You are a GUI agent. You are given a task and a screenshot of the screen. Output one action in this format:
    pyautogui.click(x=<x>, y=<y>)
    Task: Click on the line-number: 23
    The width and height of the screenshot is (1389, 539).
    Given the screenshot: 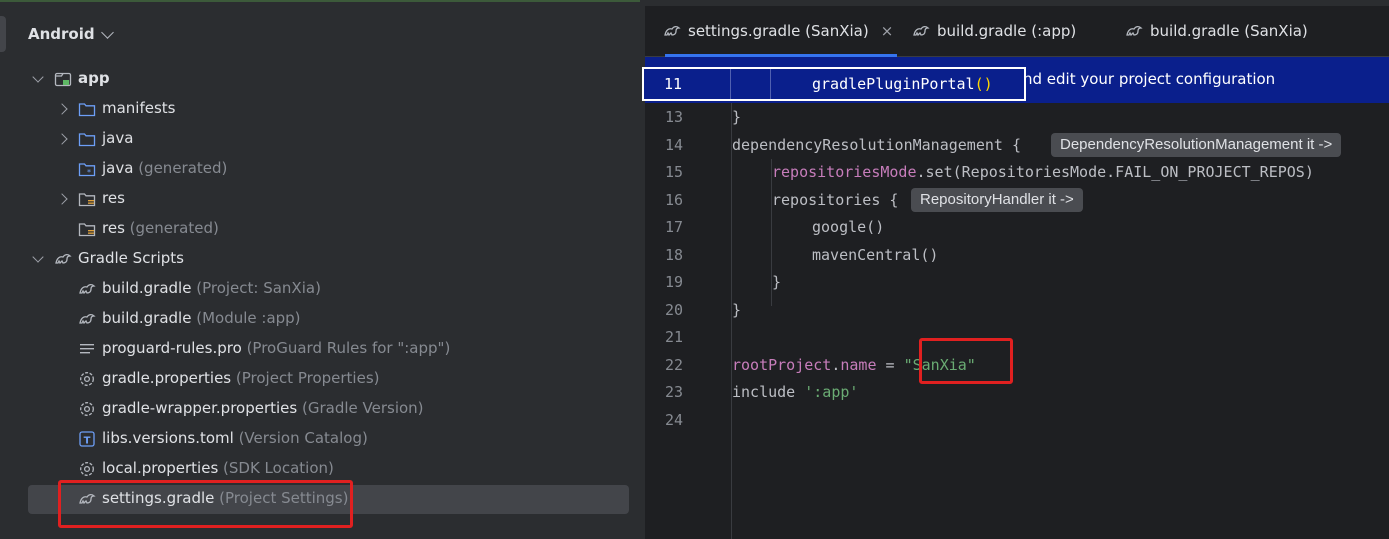 What is the action you would take?
    pyautogui.click(x=674, y=392)
    